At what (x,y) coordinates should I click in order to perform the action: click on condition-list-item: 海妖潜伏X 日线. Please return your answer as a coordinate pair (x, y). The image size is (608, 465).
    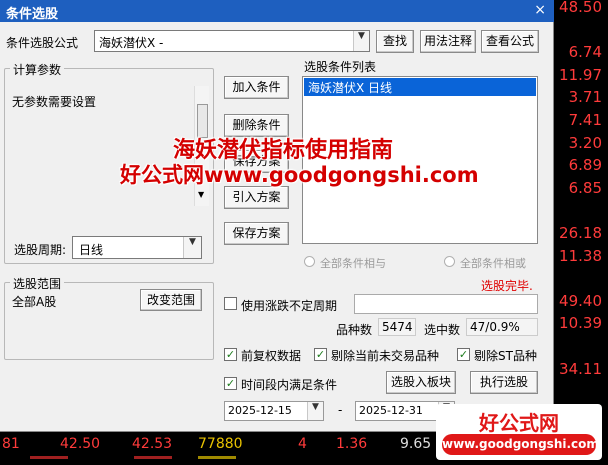
    Looking at the image, I should click on (420, 87).